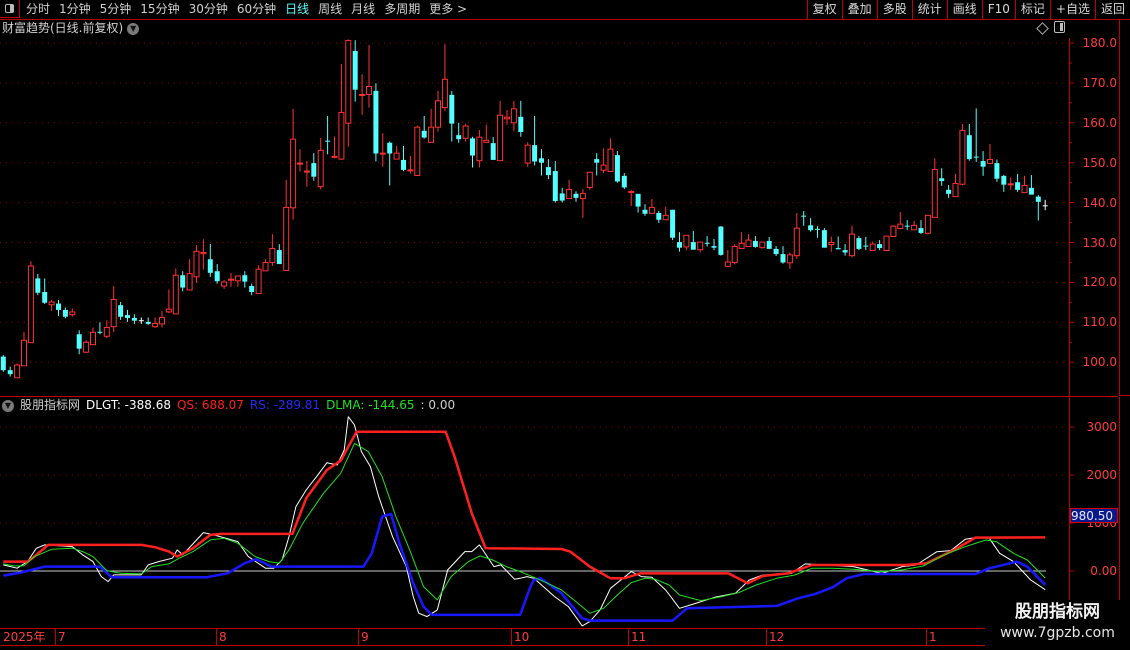 The height and width of the screenshot is (650, 1130). What do you see at coordinates (438, 405) in the screenshot?
I see `extra-value: : 0.00` at bounding box center [438, 405].